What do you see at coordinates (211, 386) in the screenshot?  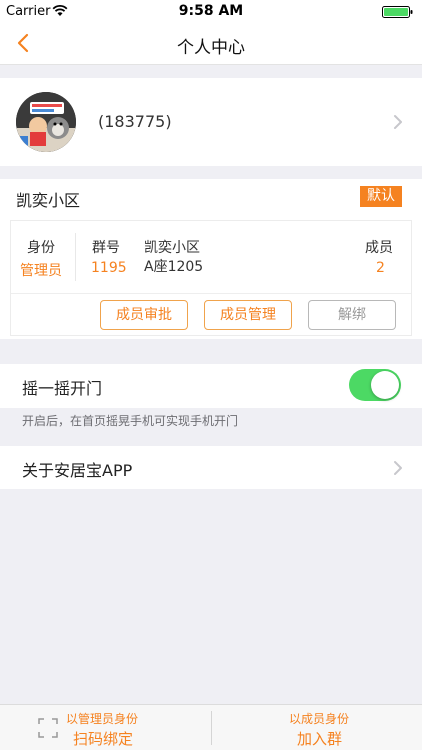 I see `shake-open-row: 摇一摇开门` at bounding box center [211, 386].